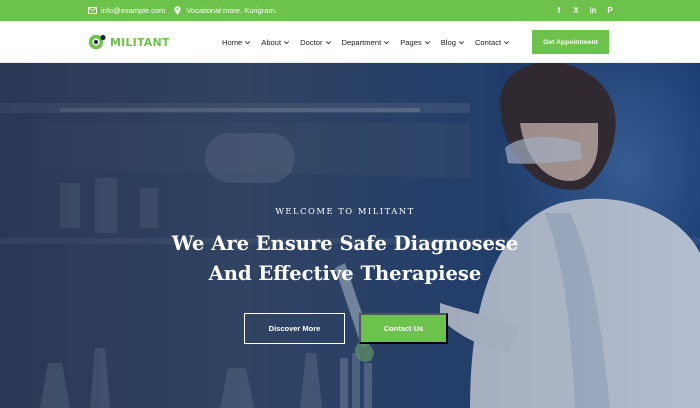  What do you see at coordinates (411, 42) in the screenshot?
I see `nav-label: Pages` at bounding box center [411, 42].